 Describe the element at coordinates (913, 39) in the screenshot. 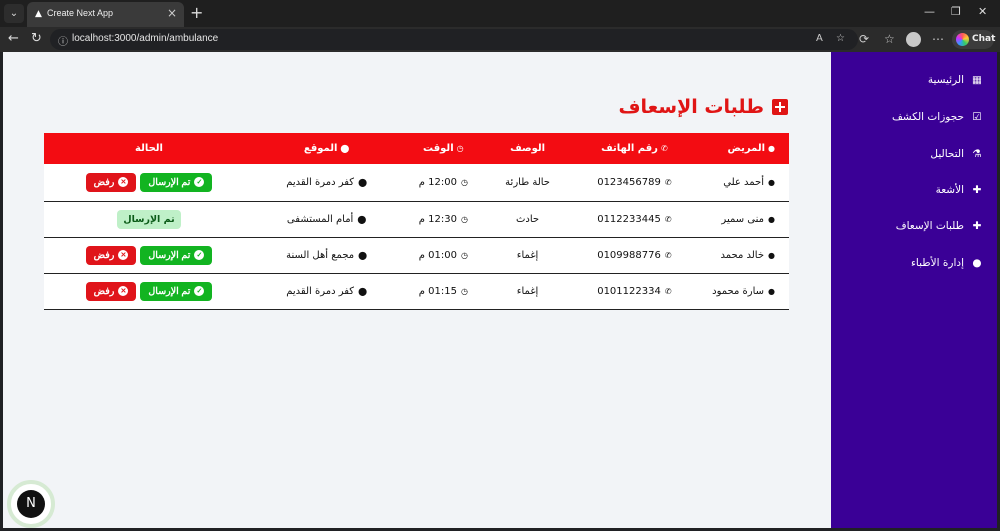

I see `profile-avatar` at that location.